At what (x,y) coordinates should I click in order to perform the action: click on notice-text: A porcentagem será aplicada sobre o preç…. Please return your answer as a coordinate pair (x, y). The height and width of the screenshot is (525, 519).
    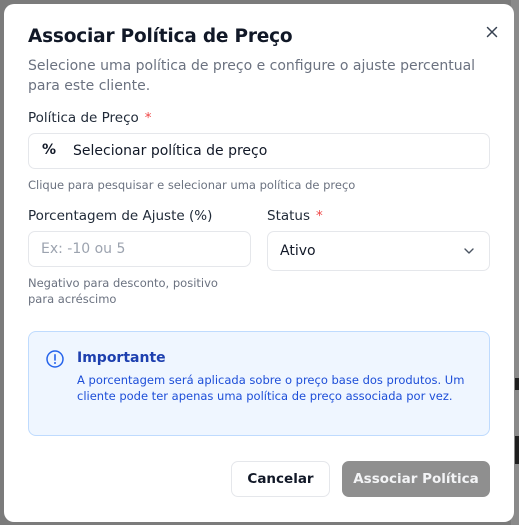
    Looking at the image, I should click on (271, 388).